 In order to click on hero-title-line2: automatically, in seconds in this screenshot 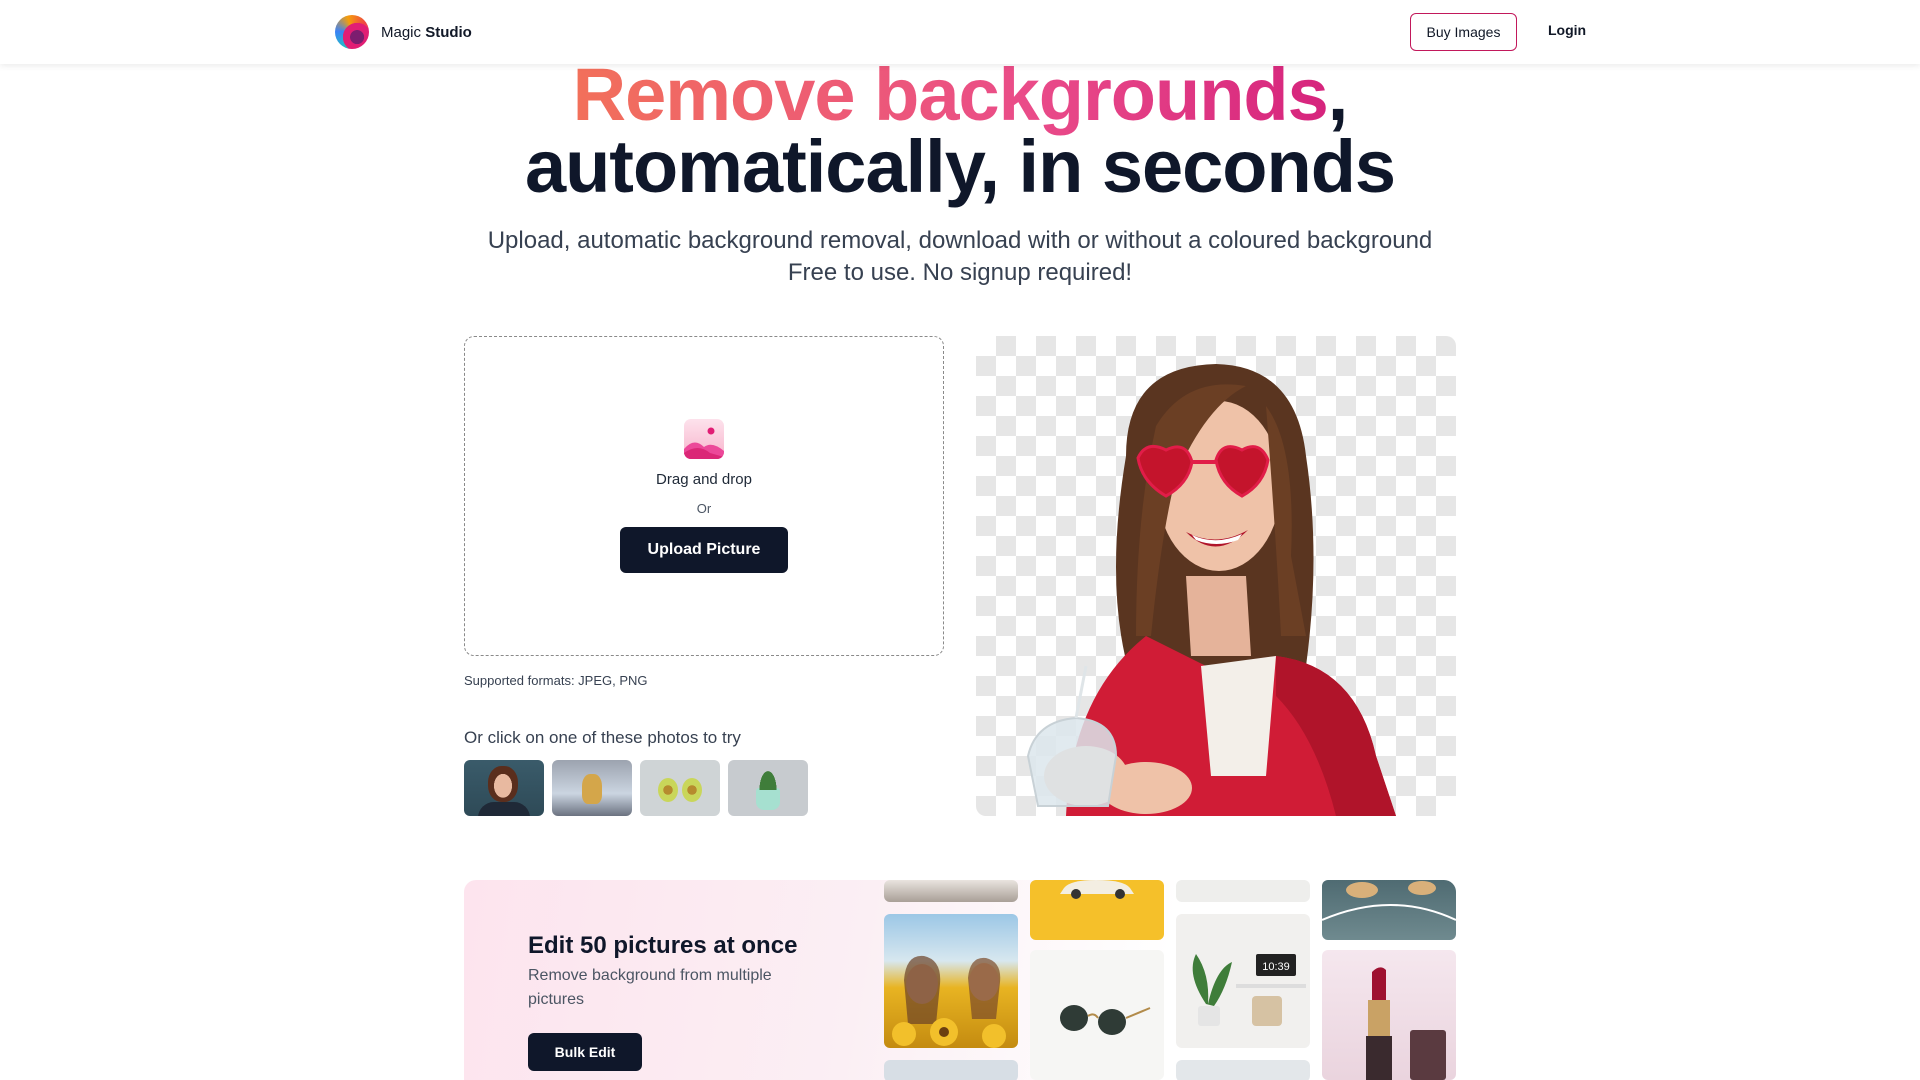, I will do `click(960, 166)`.